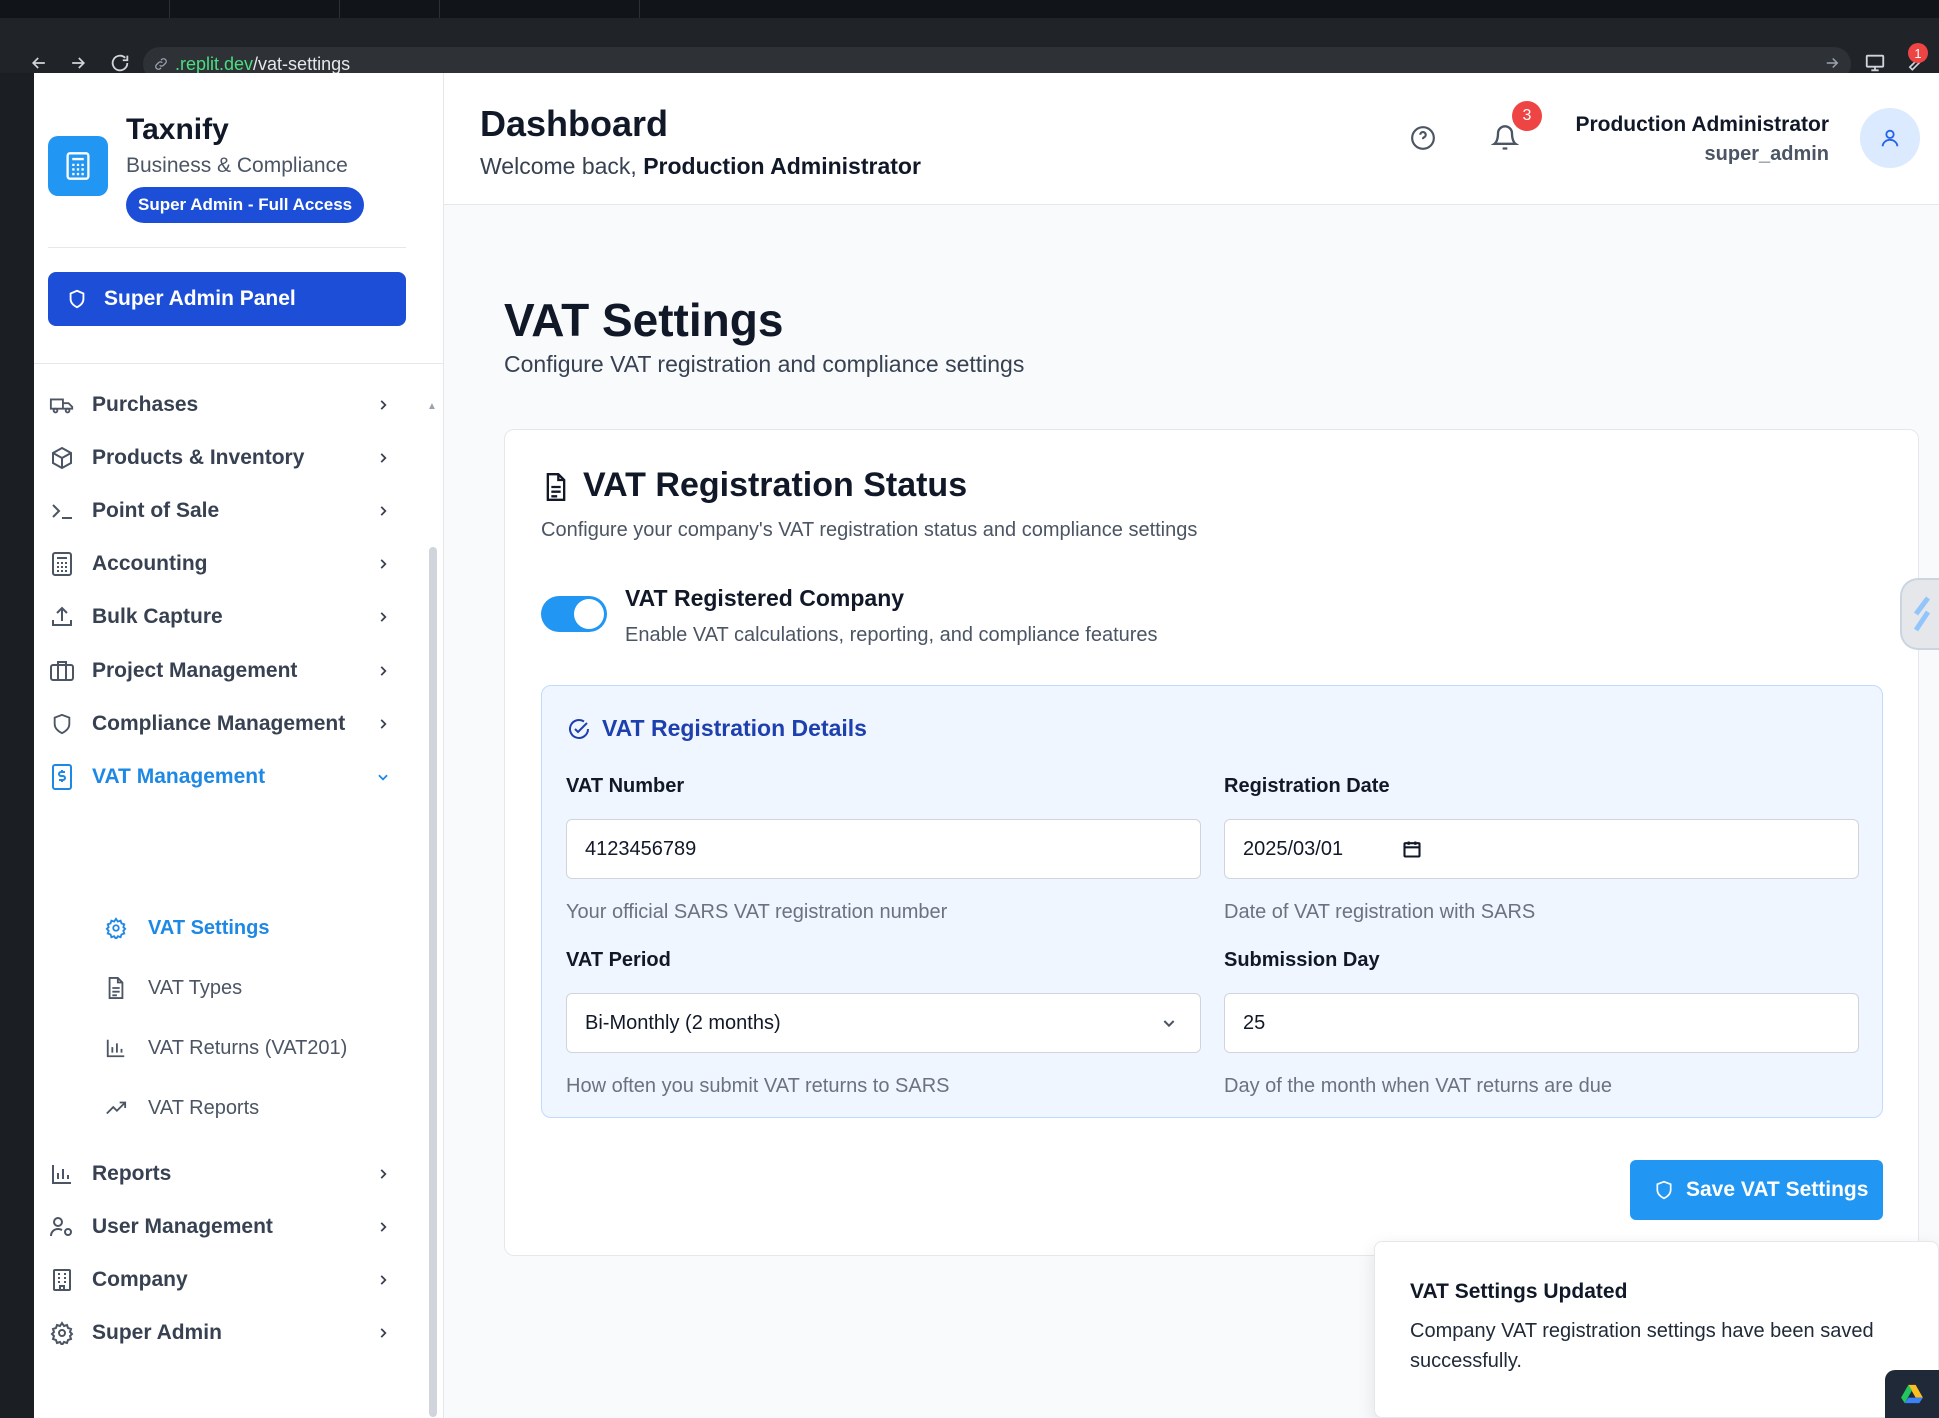 This screenshot has width=1939, height=1418. I want to click on vat-number-input: 4123456789, so click(883, 849).